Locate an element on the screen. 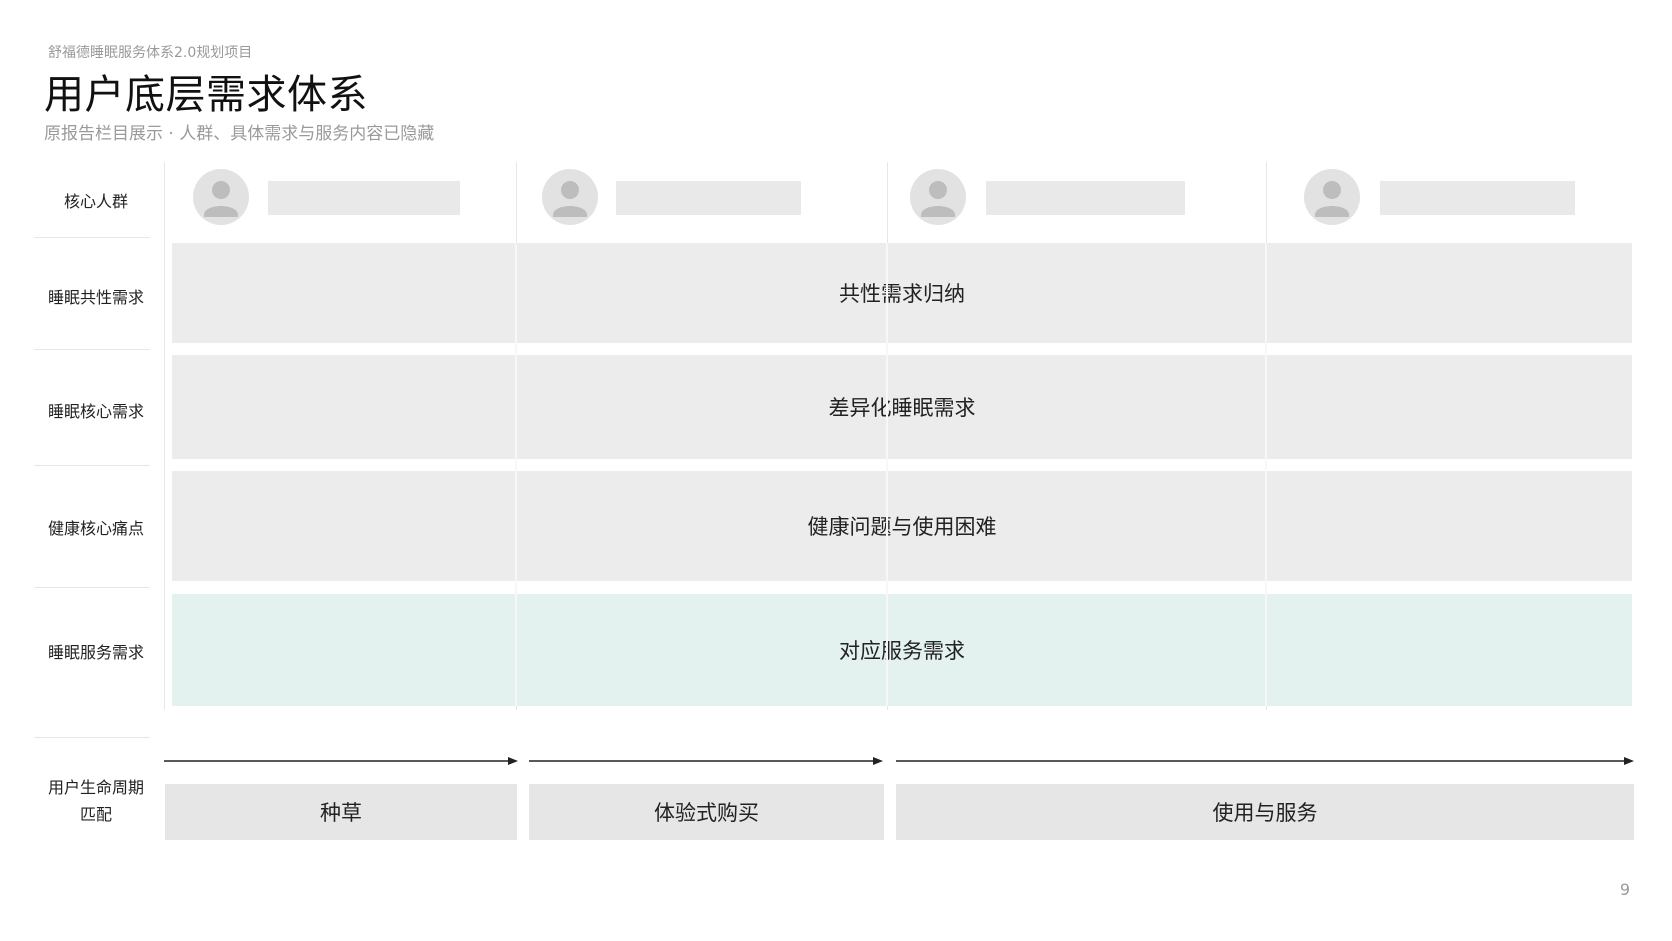  band-service-needs-label: 对应服务需求 is located at coordinates (902, 651).